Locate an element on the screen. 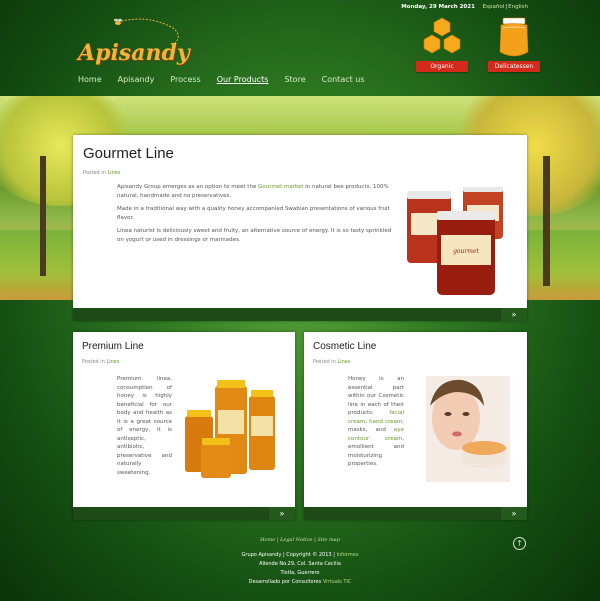  premium-line-title: Premium Line is located at coordinates (113, 346).